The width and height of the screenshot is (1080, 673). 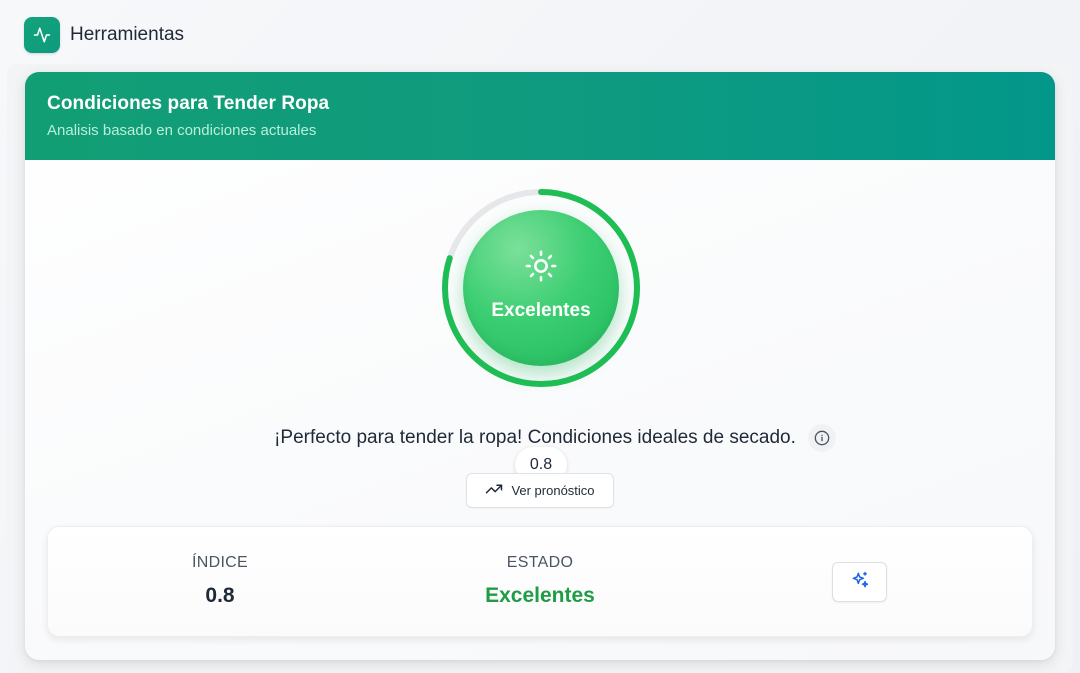 What do you see at coordinates (220, 562) in the screenshot?
I see `index-label: ÍNDICE` at bounding box center [220, 562].